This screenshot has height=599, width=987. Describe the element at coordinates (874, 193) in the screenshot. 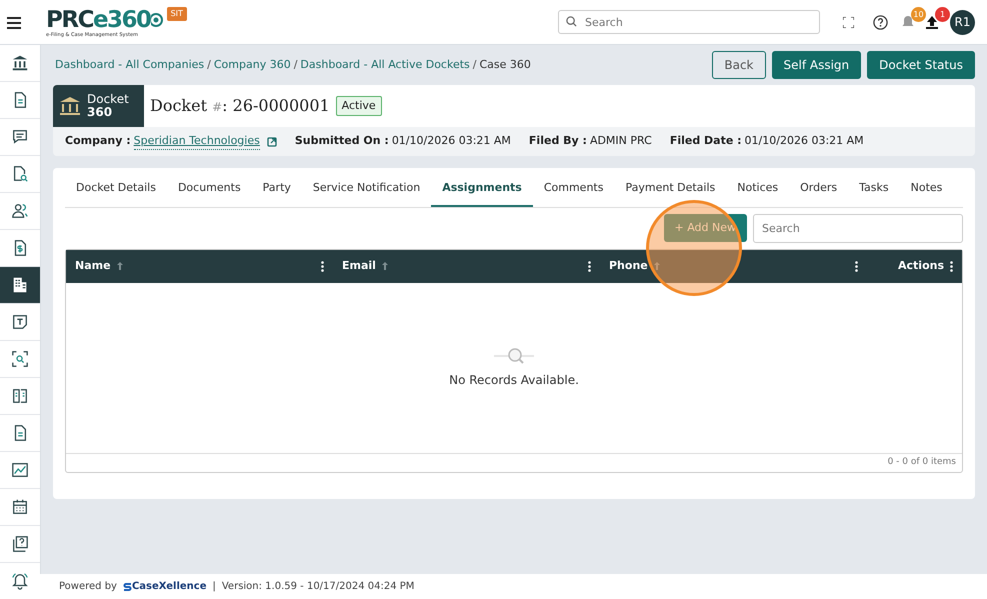

I see `tab: Tasks` at that location.